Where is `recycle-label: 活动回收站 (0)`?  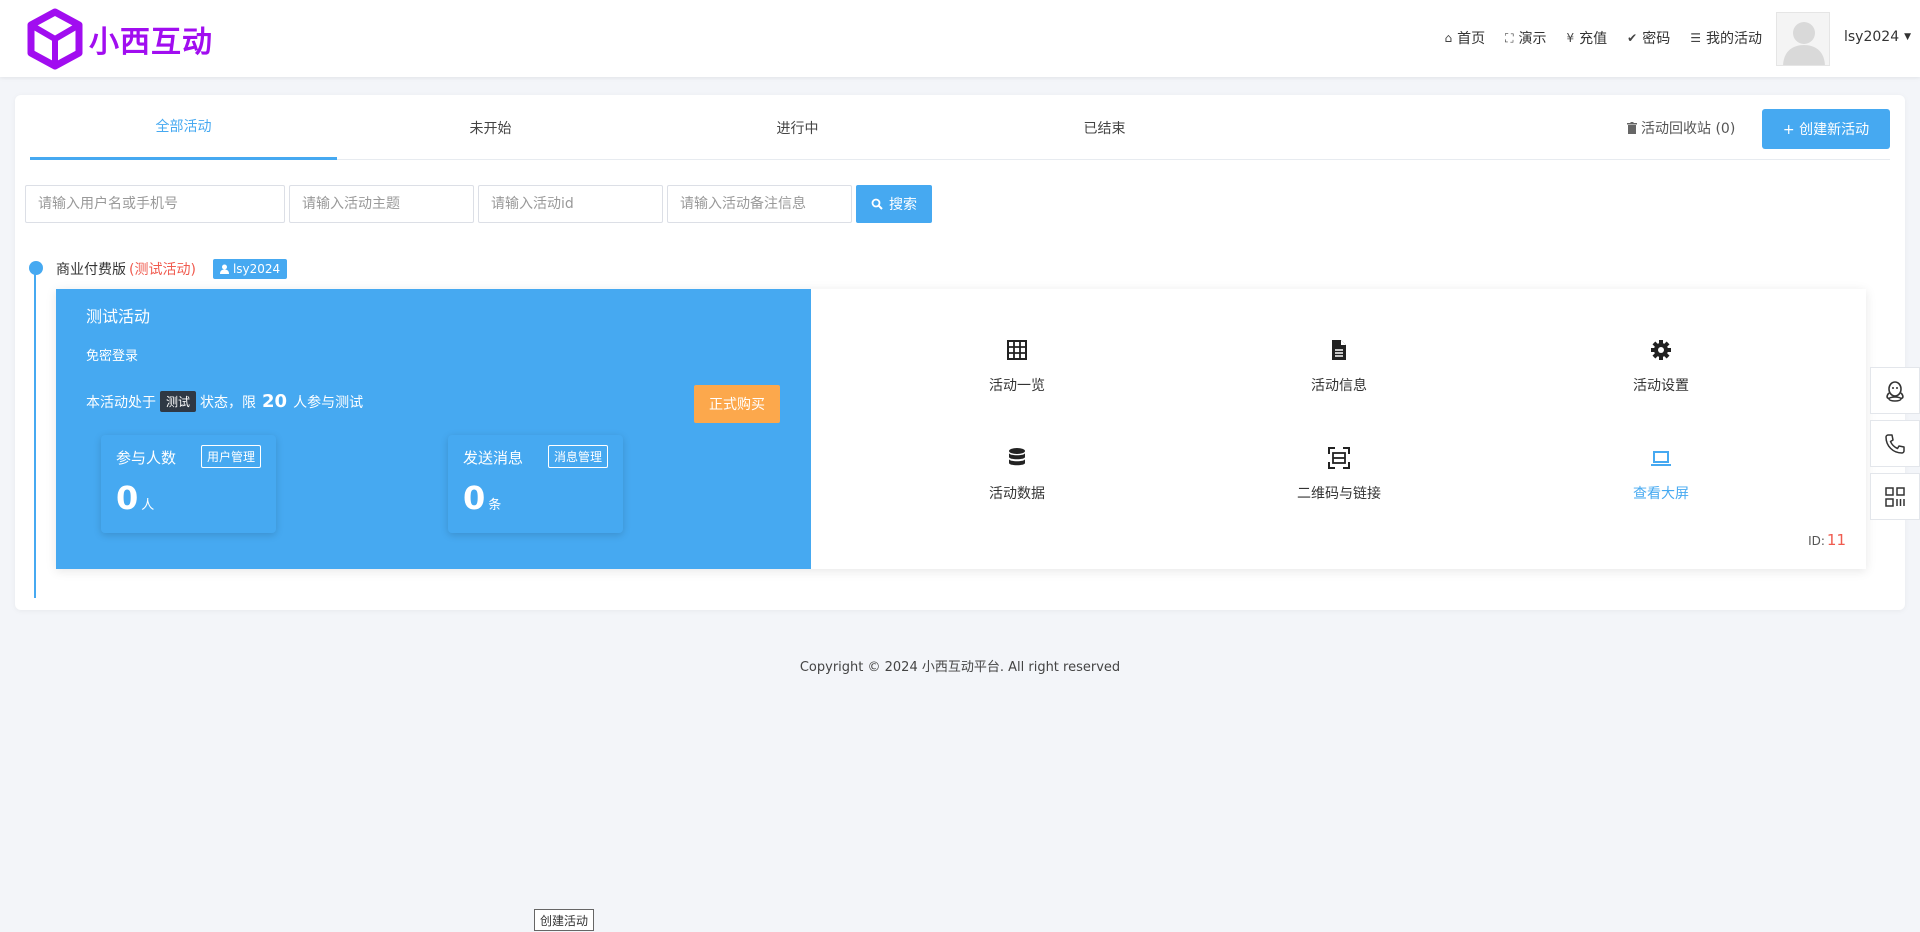 recycle-label: 活动回收站 (0) is located at coordinates (1688, 129).